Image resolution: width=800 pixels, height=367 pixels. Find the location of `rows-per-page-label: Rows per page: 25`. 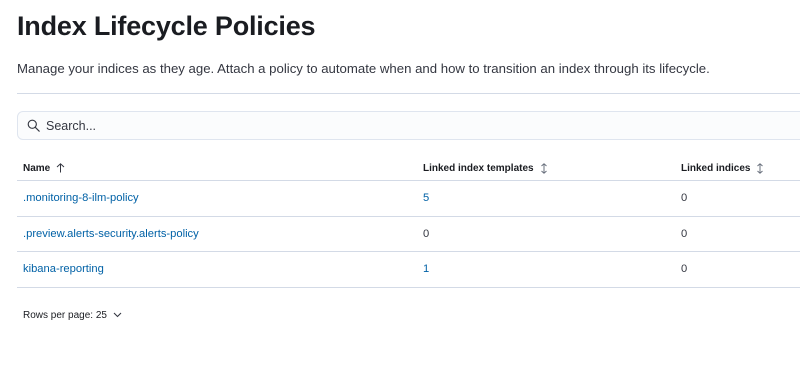

rows-per-page-label: Rows per page: 25 is located at coordinates (65, 315).